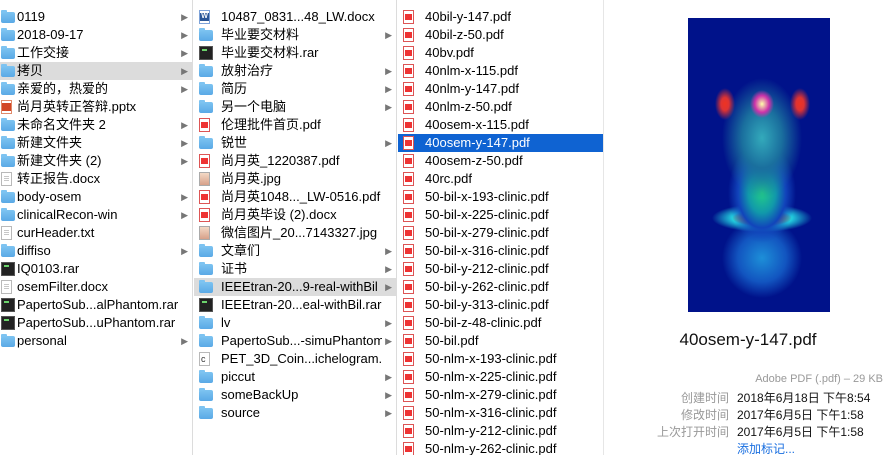  What do you see at coordinates (295, 17) in the screenshot?
I see `file-item: 10487_0831...48_LW.docx` at bounding box center [295, 17].